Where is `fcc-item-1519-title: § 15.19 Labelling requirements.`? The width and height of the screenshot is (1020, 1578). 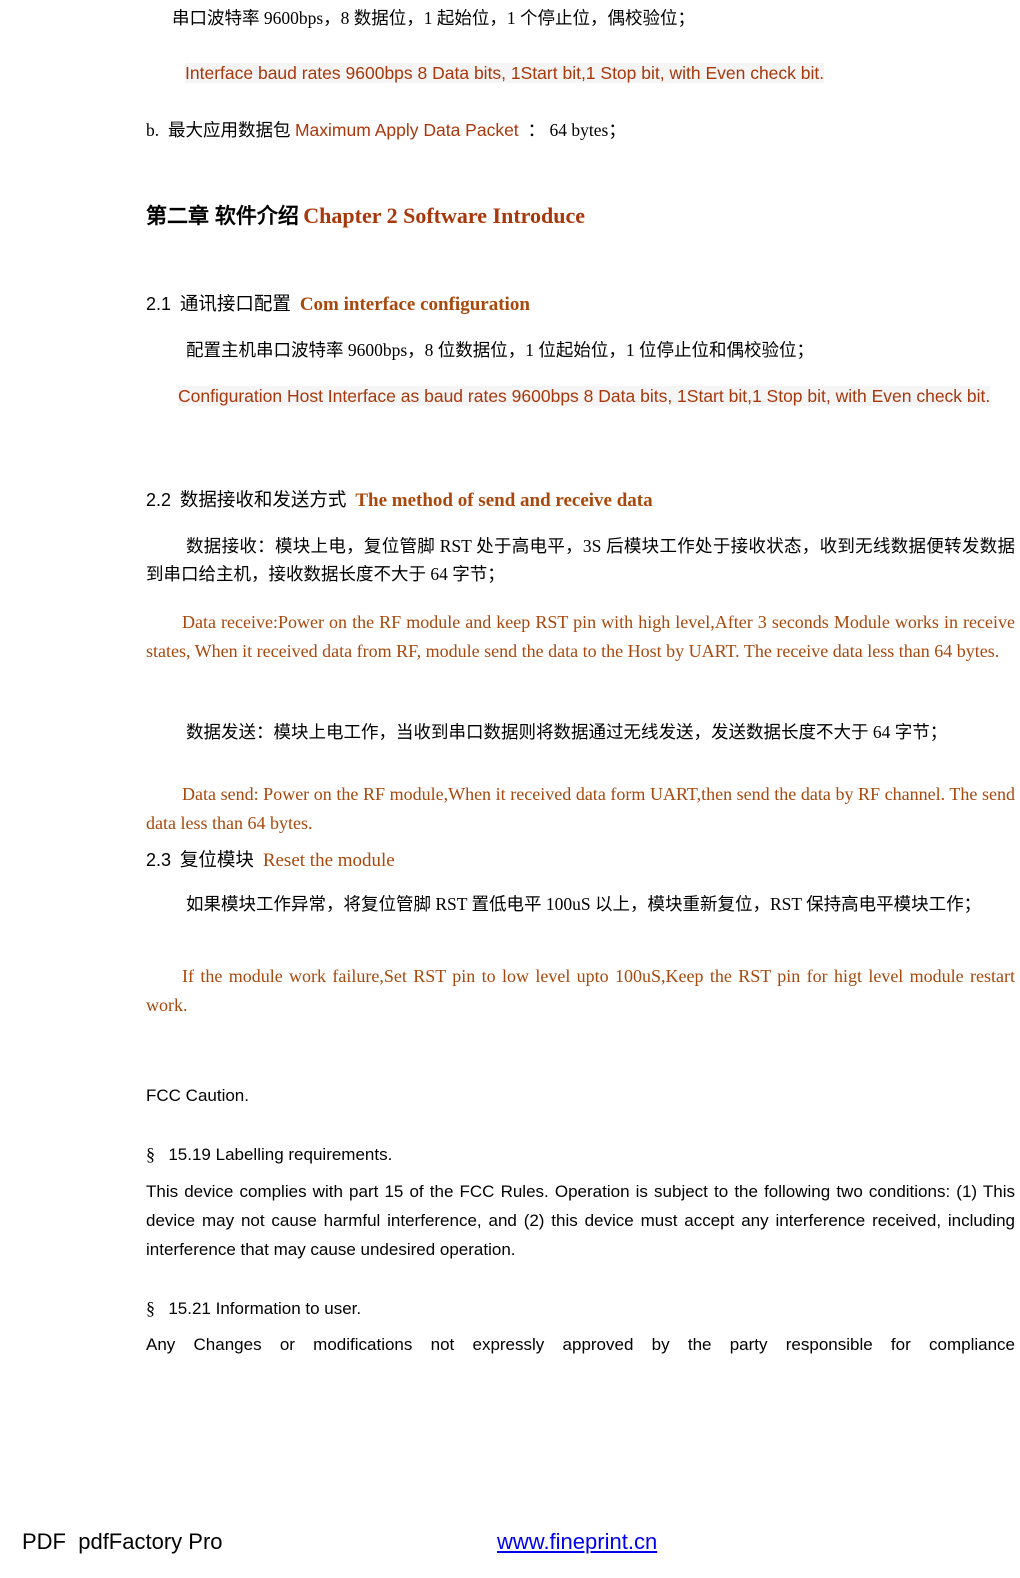
fcc-item-1519-title: § 15.19 Labelling requirements. is located at coordinates (576, 1154).